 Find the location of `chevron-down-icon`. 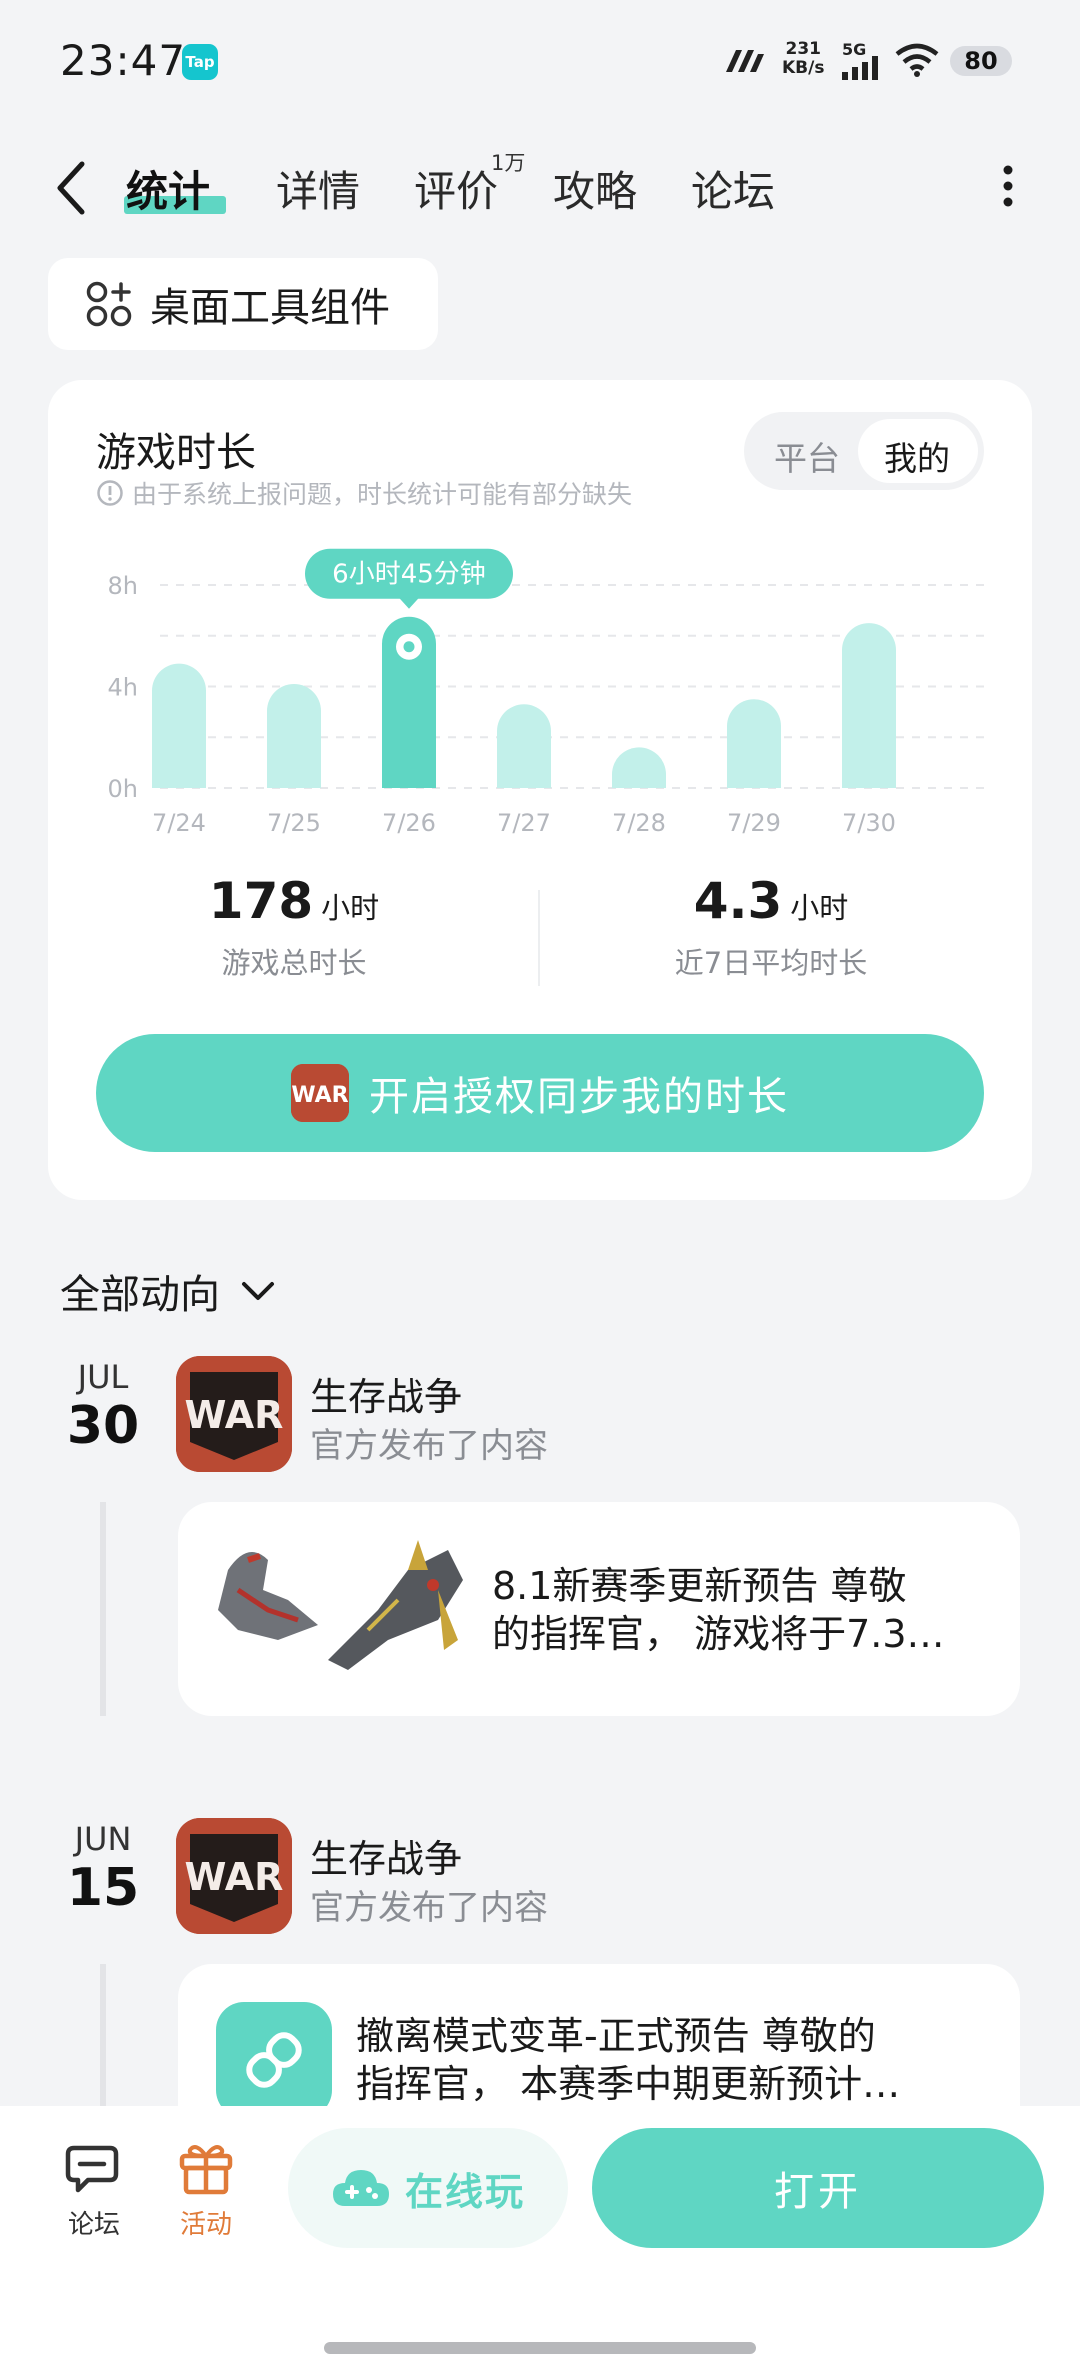

chevron-down-icon is located at coordinates (258, 1291).